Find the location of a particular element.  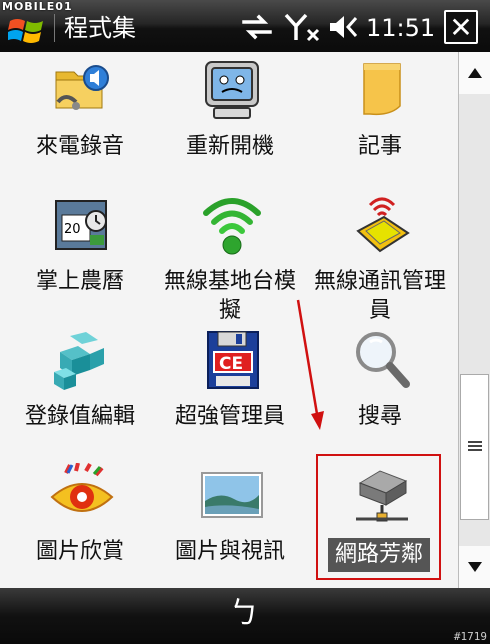

scroll-thumb is located at coordinates (474, 447).